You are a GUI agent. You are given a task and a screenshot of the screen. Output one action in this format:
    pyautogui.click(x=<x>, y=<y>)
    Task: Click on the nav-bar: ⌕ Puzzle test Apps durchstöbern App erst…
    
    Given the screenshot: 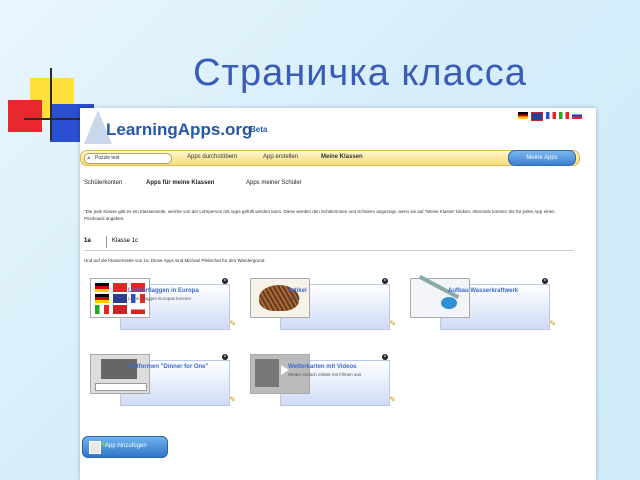 What is the action you would take?
    pyautogui.click(x=330, y=158)
    